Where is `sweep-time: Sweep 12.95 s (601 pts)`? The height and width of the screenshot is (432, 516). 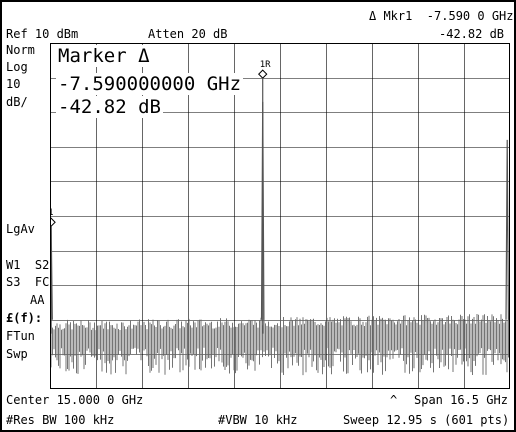 sweep-time: Sweep 12.95 s (601 pts) is located at coordinates (426, 420).